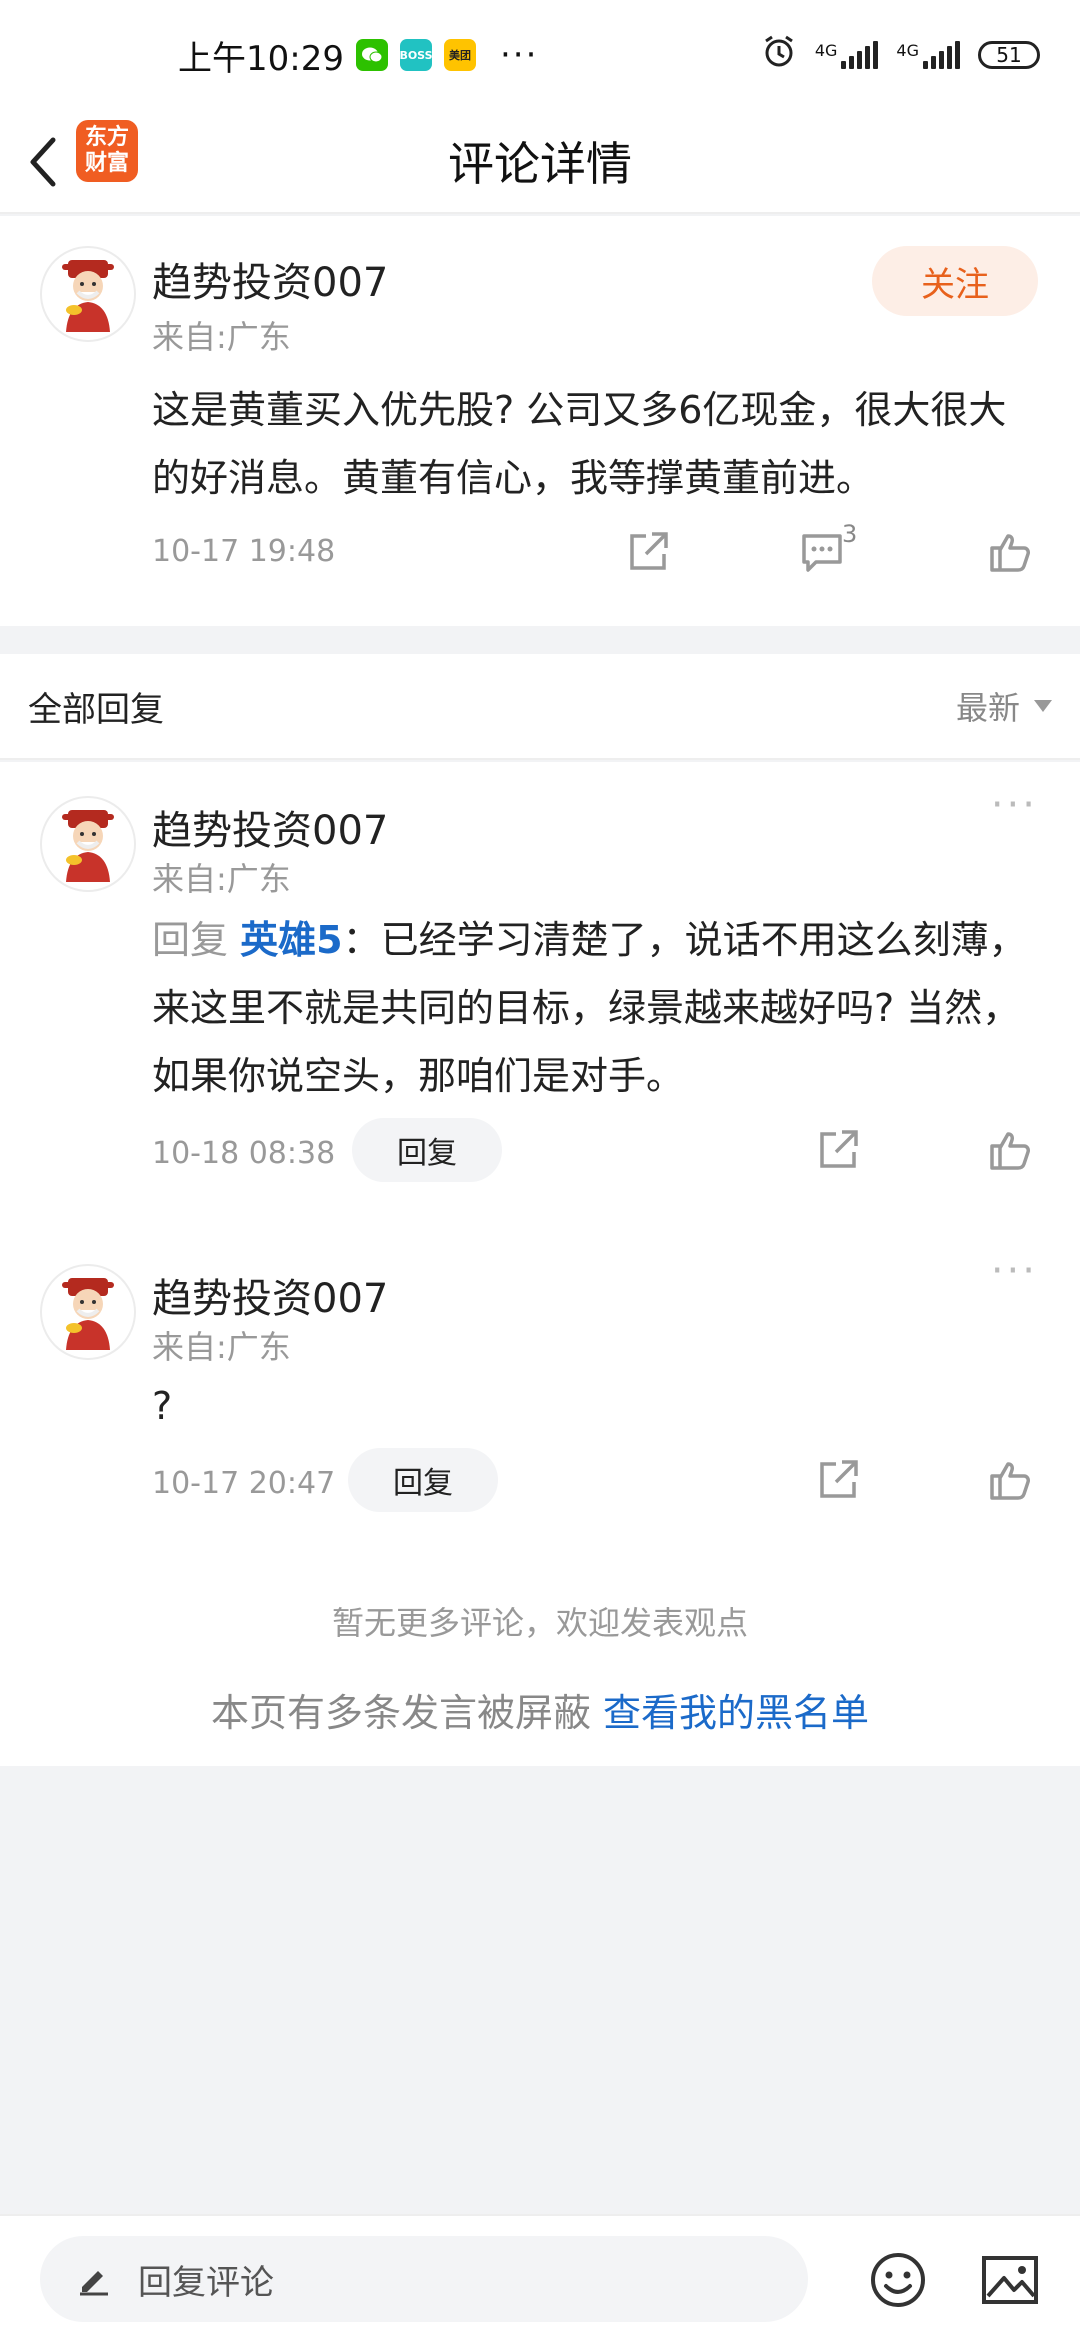 The image size is (1080, 2340). Describe the element at coordinates (162, 1406) in the screenshot. I see `reply-text: ?` at that location.